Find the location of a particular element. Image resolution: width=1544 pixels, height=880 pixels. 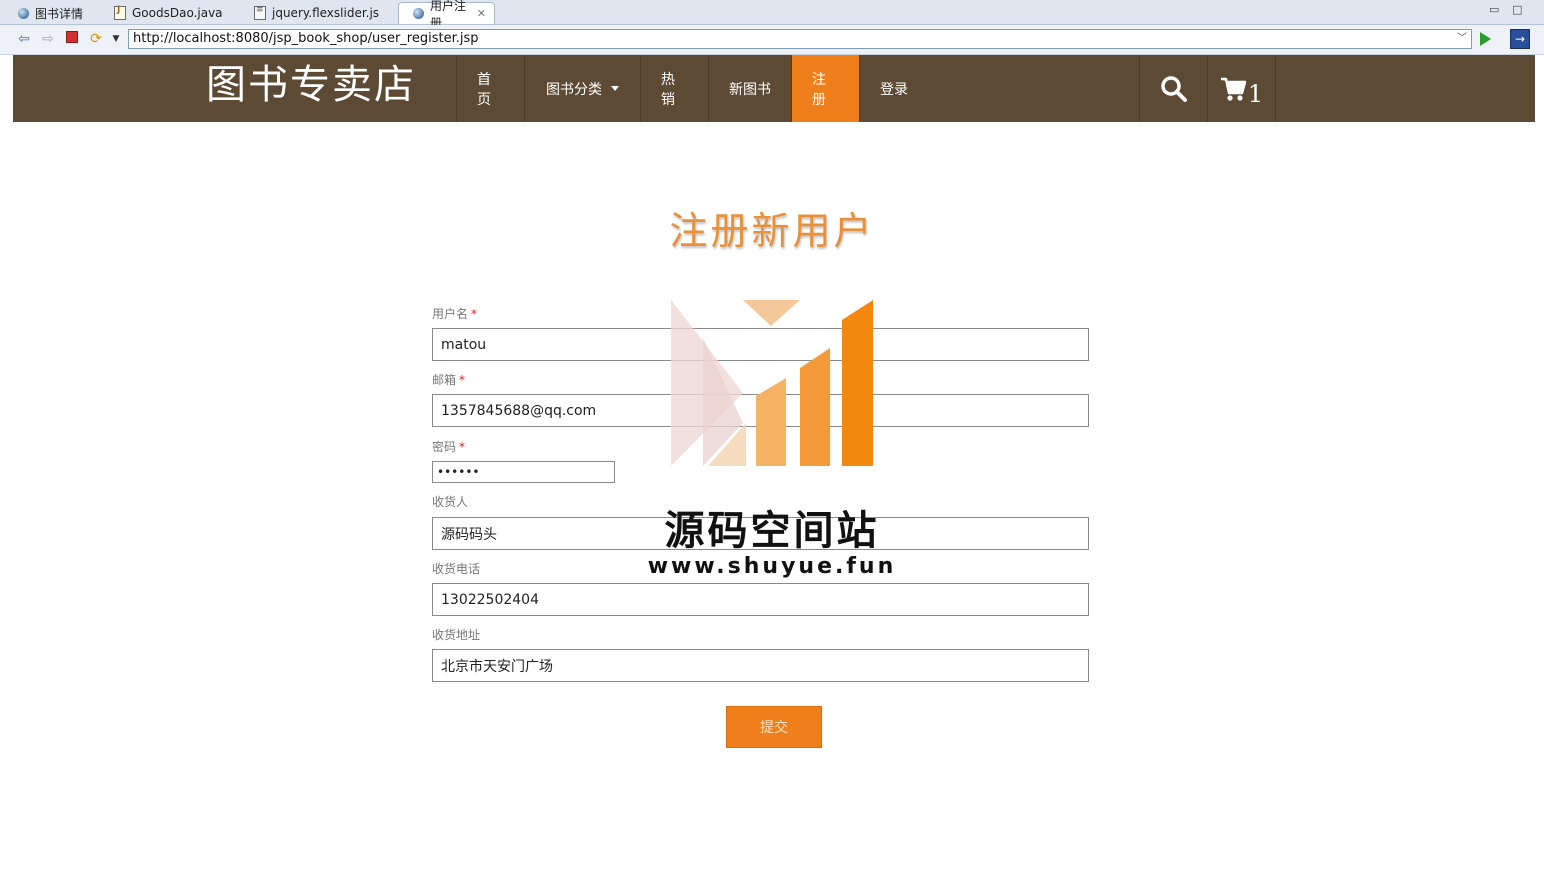

nav-label: 首页 is located at coordinates (484, 89).